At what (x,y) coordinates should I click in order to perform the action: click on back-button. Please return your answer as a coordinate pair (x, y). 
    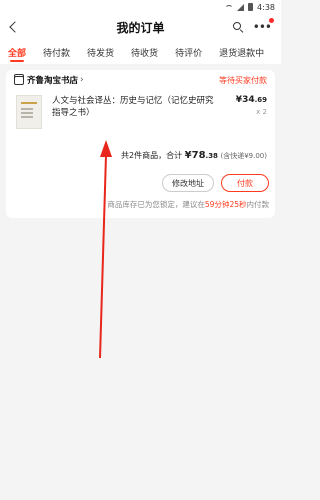
    Looking at the image, I should click on (12, 27).